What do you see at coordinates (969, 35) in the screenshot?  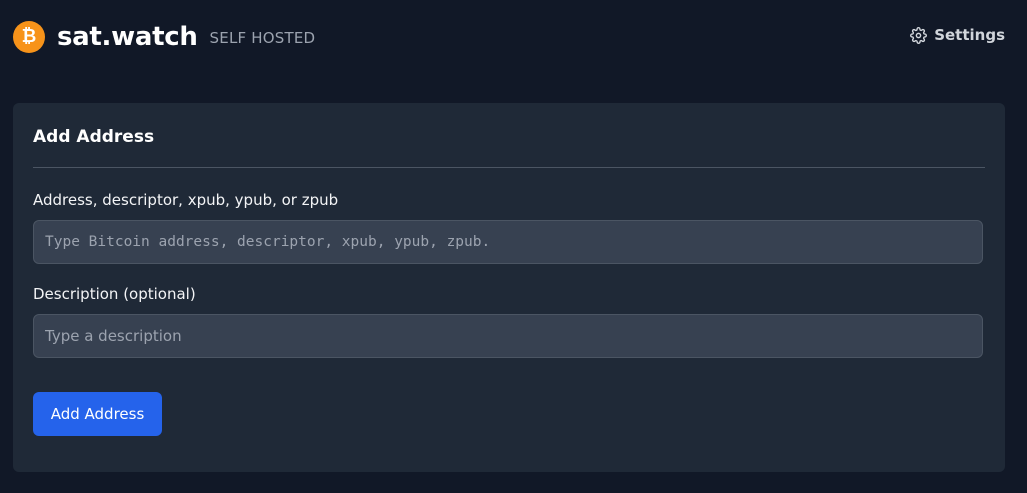 I see `settings-label: Settings` at bounding box center [969, 35].